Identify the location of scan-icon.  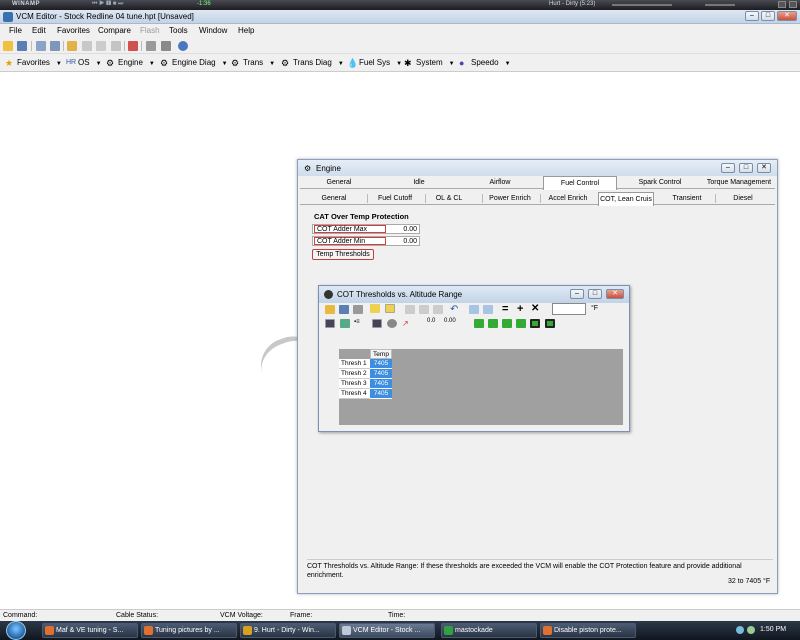
(133, 46).